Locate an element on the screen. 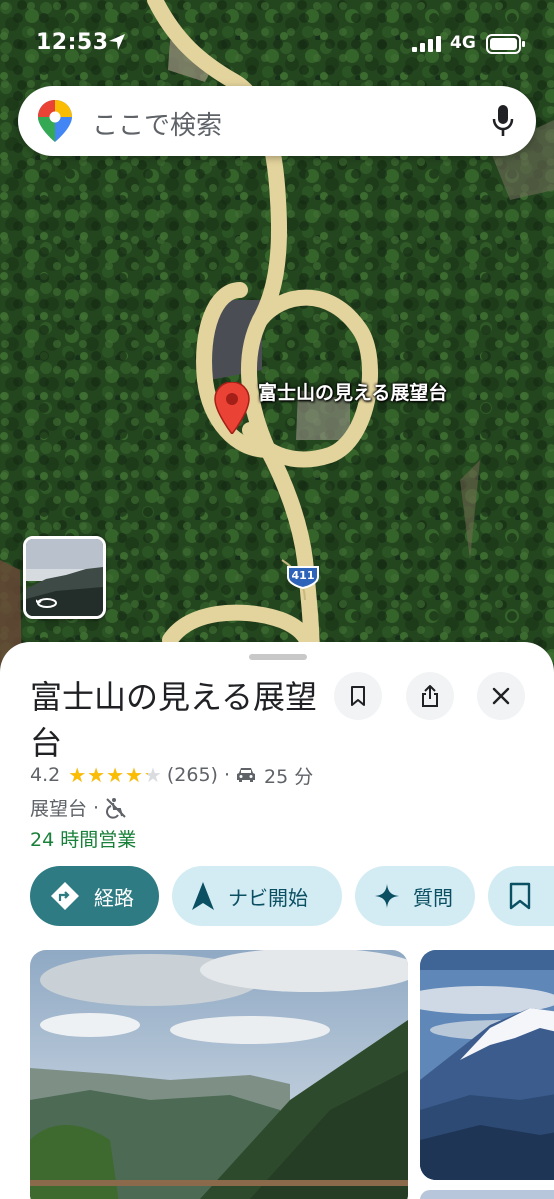  share-button is located at coordinates (430, 696).